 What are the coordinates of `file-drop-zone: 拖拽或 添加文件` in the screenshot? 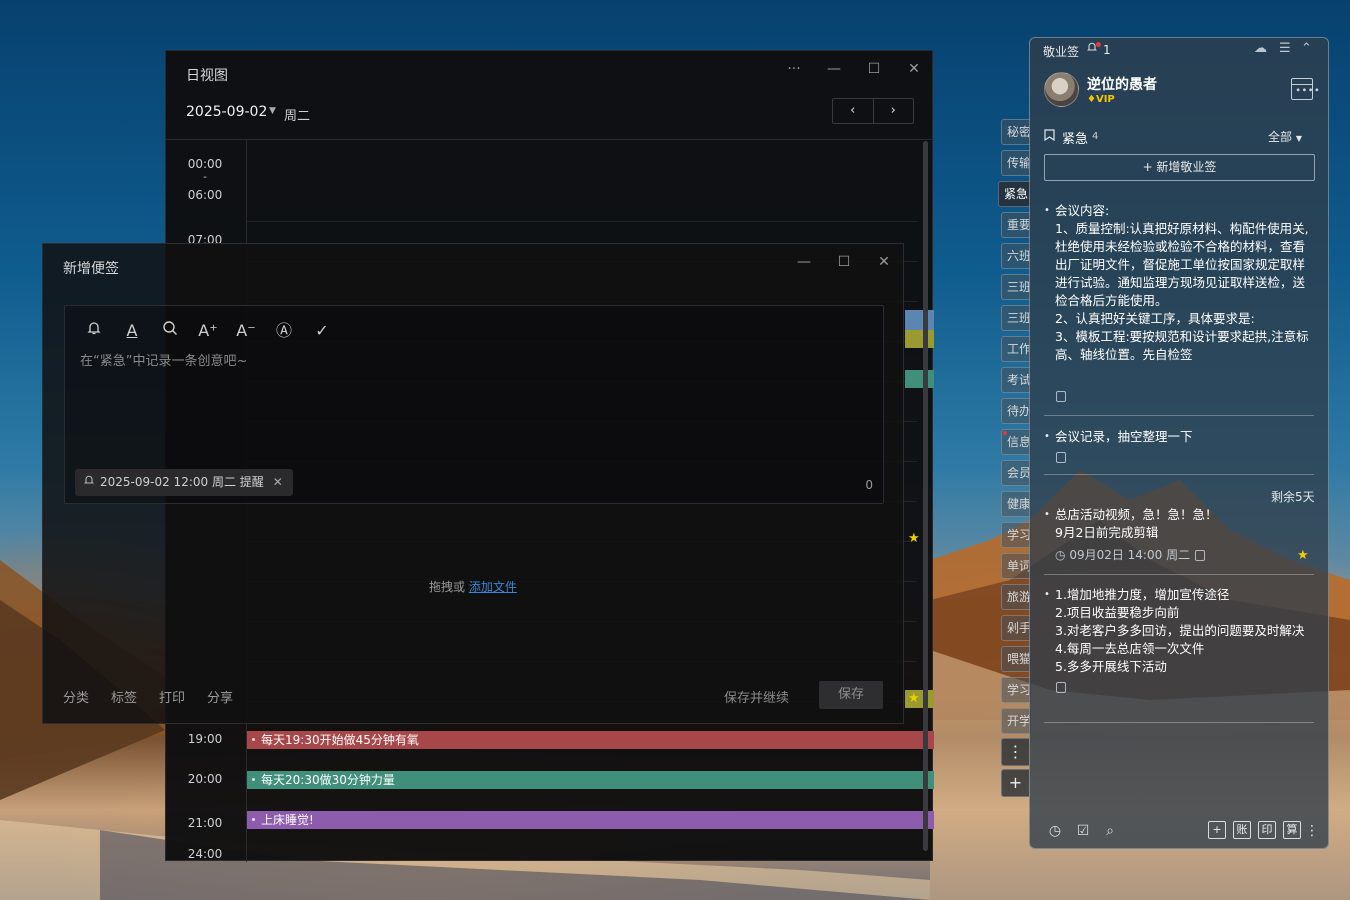 It's located at (473, 586).